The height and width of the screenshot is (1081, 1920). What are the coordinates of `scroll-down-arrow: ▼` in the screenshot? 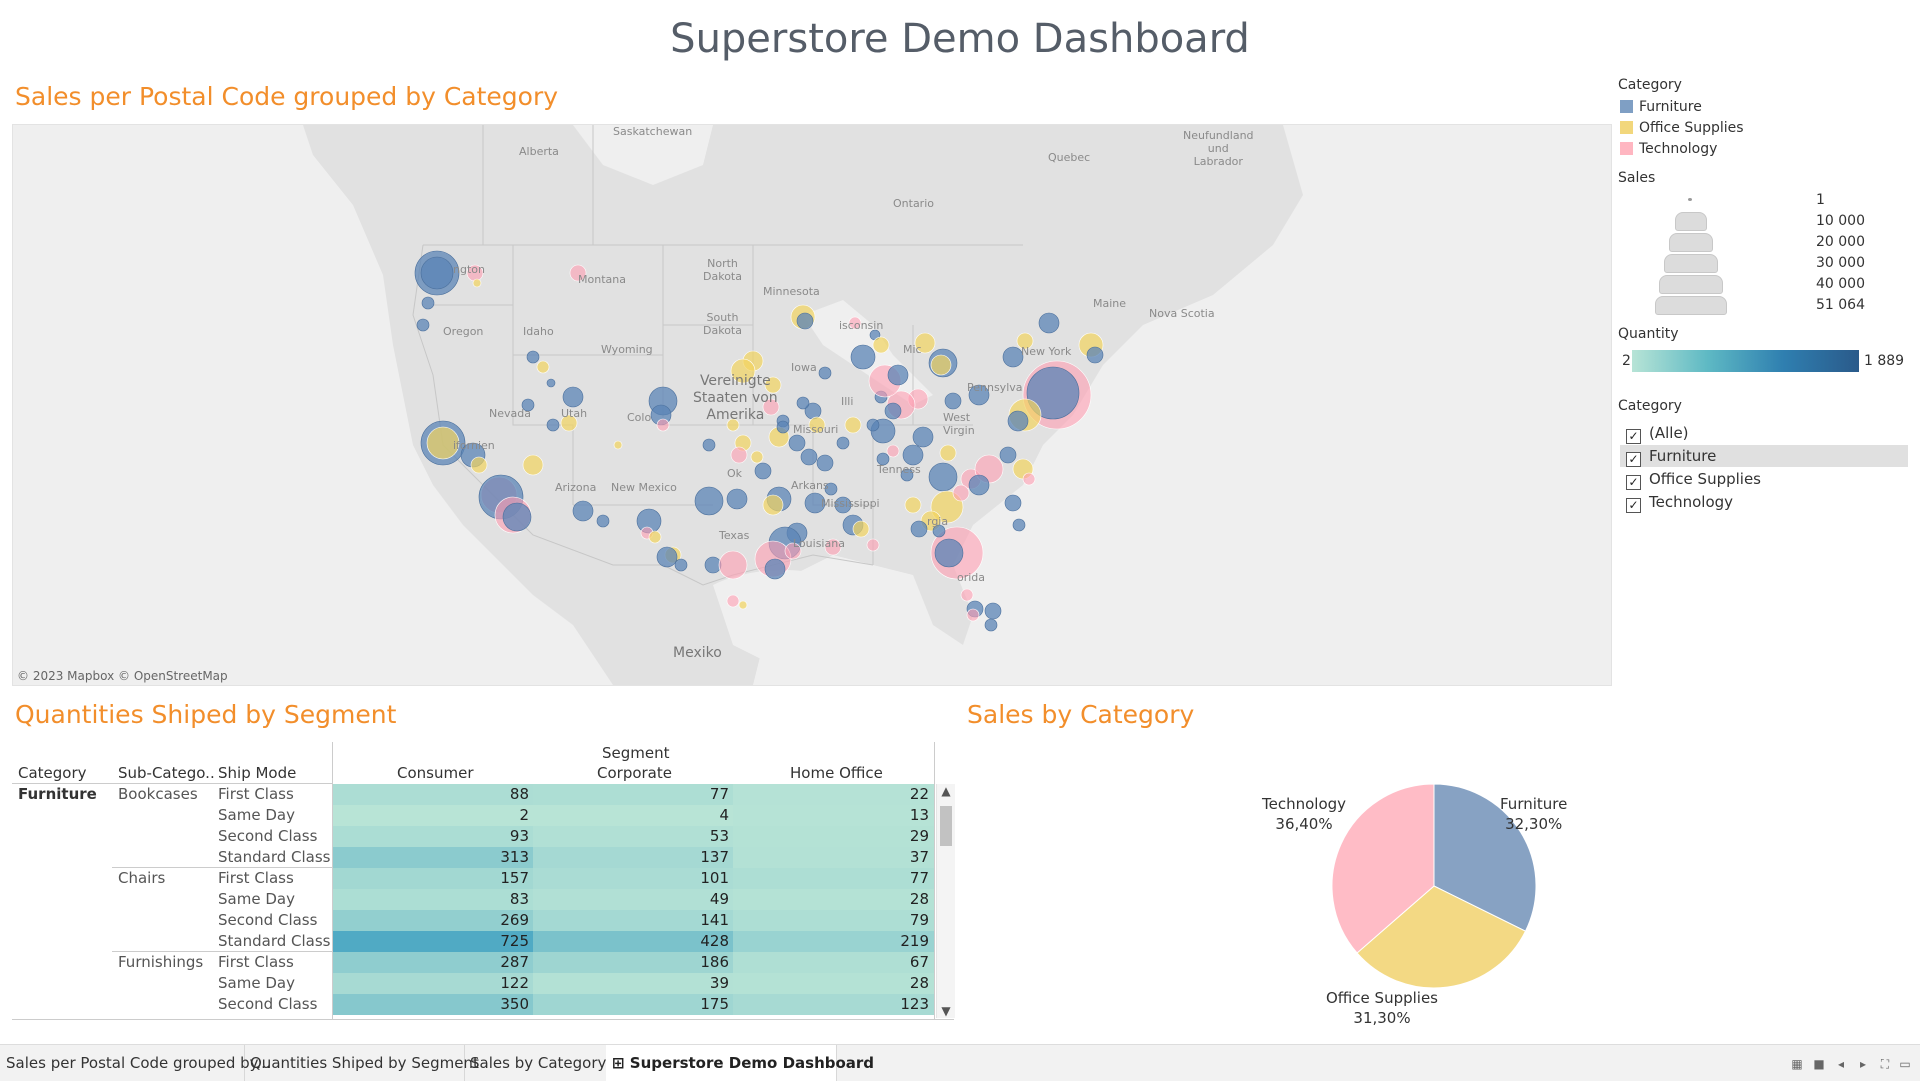 It's located at (946, 1011).